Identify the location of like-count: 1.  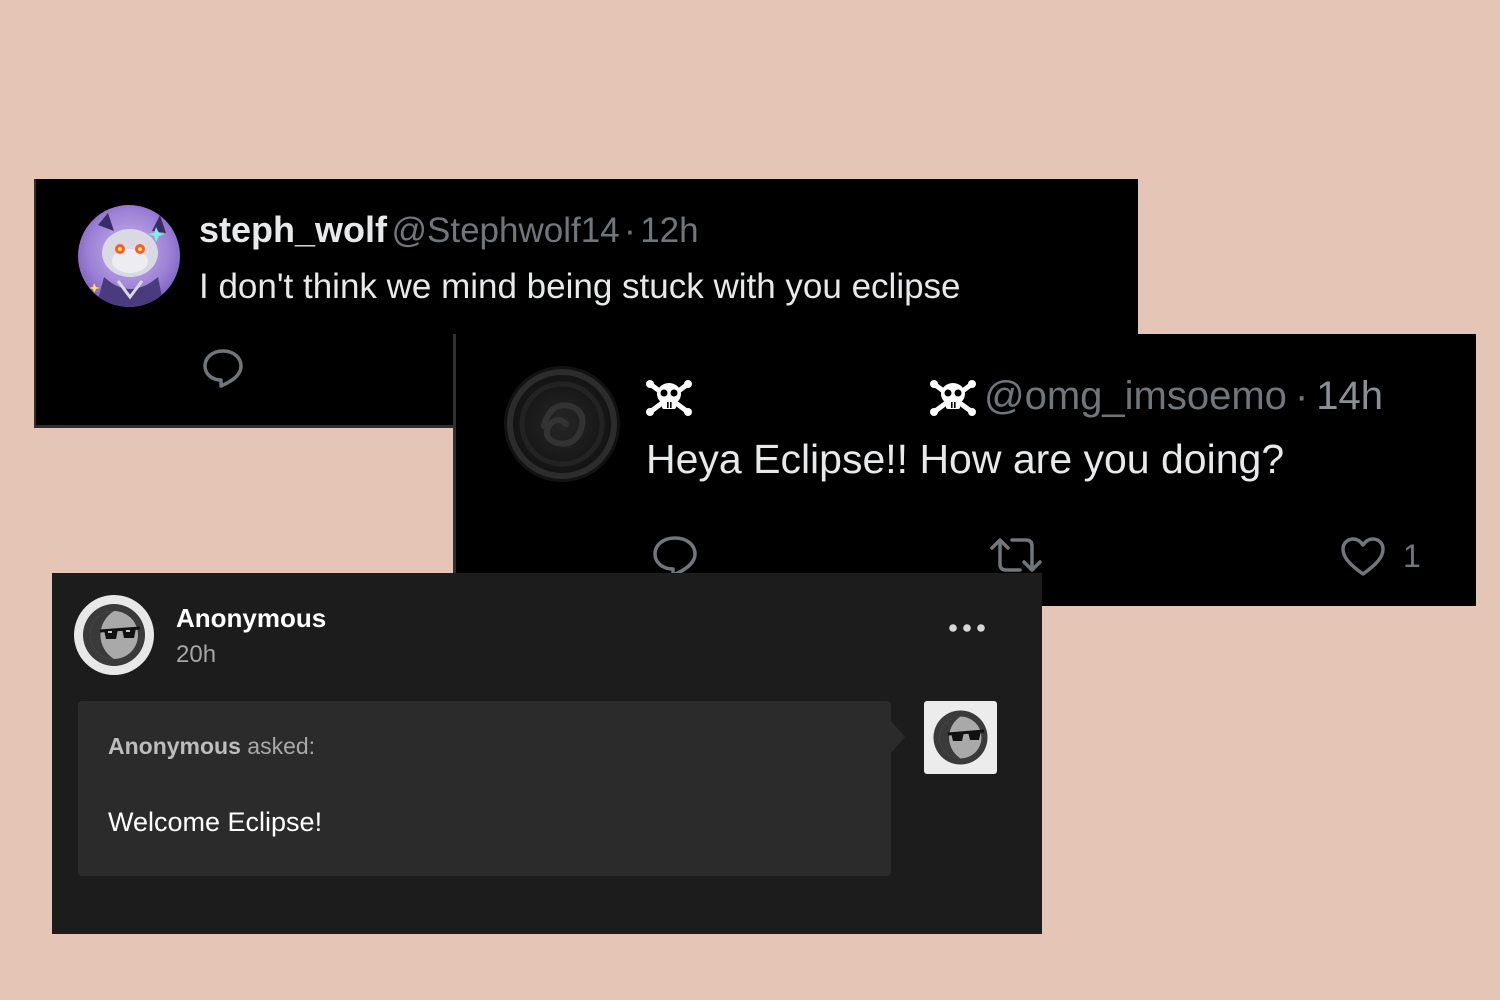
(1412, 556).